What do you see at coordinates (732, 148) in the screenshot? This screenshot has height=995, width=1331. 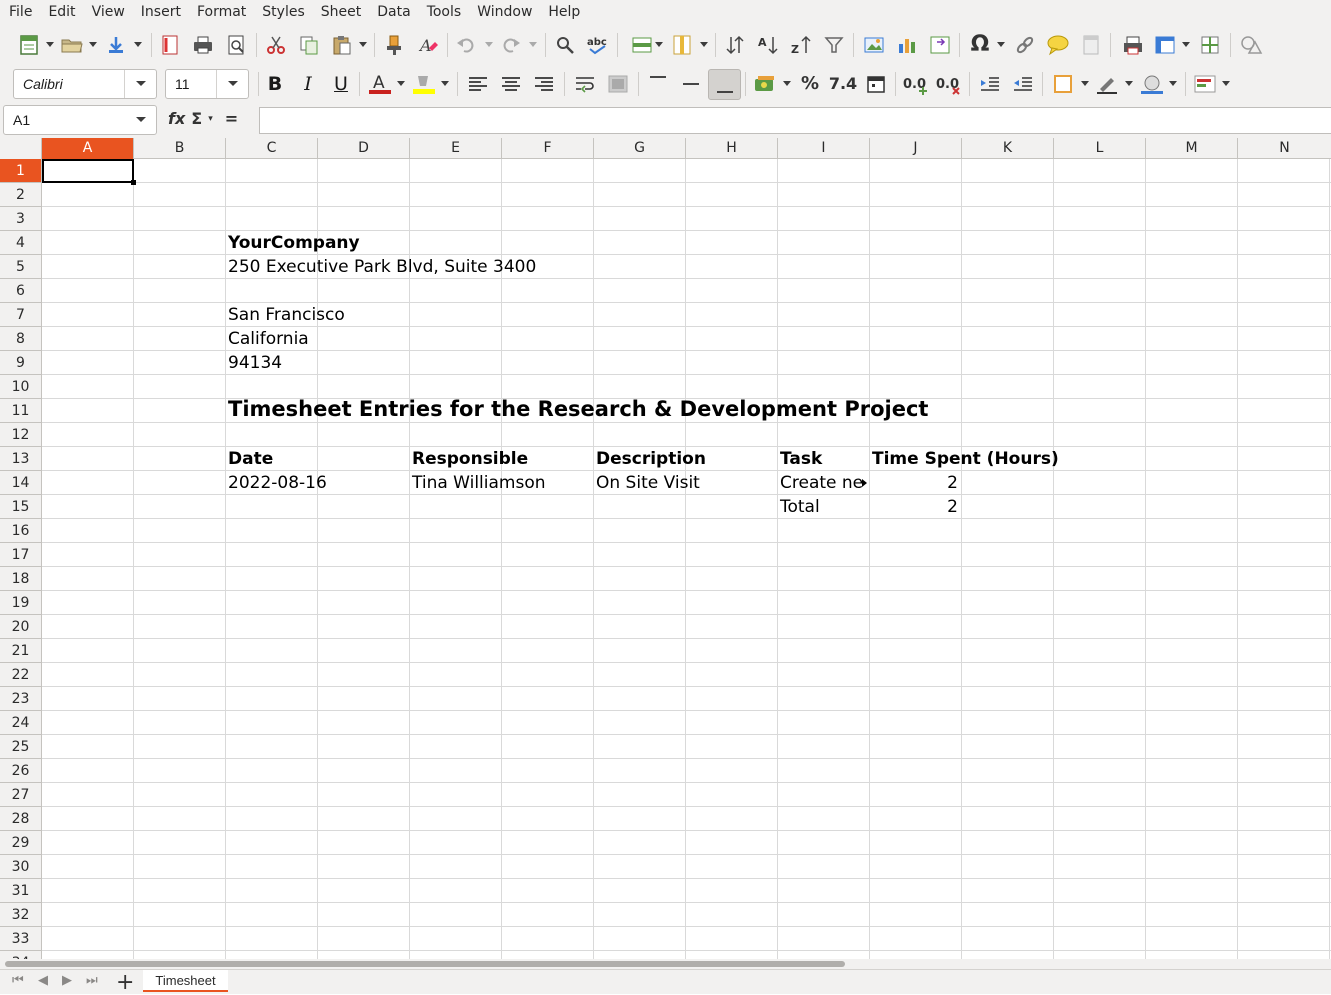 I see `column-header-h: H` at bounding box center [732, 148].